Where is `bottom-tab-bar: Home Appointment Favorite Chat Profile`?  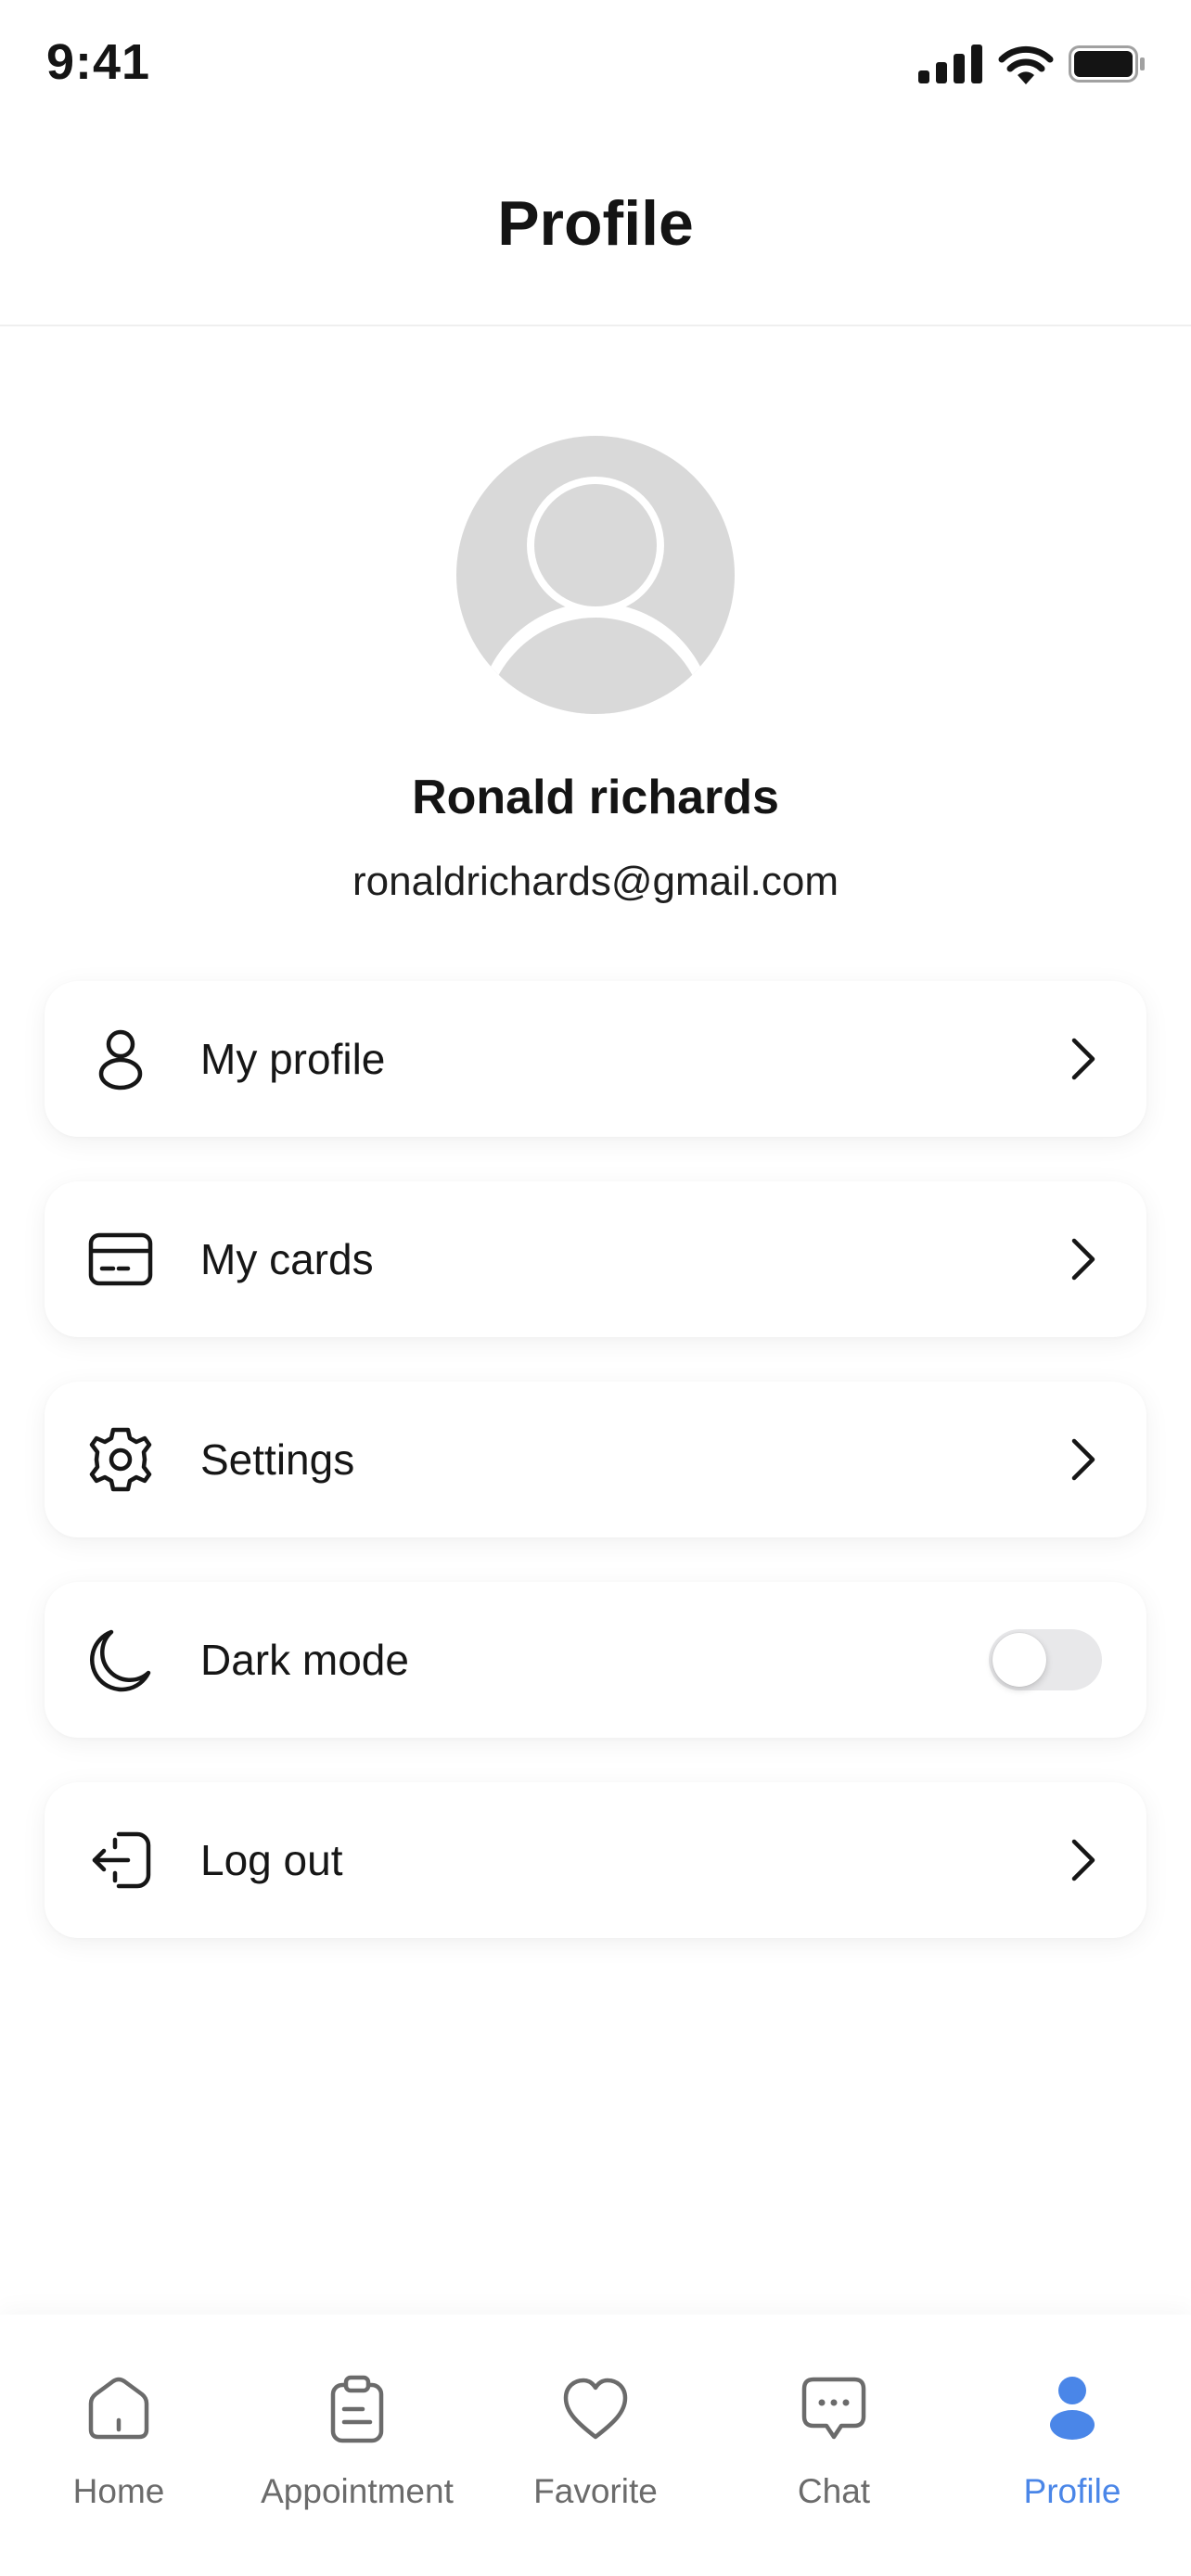
bottom-tab-bar: Home Appointment Favorite Chat Profile is located at coordinates (595, 2446).